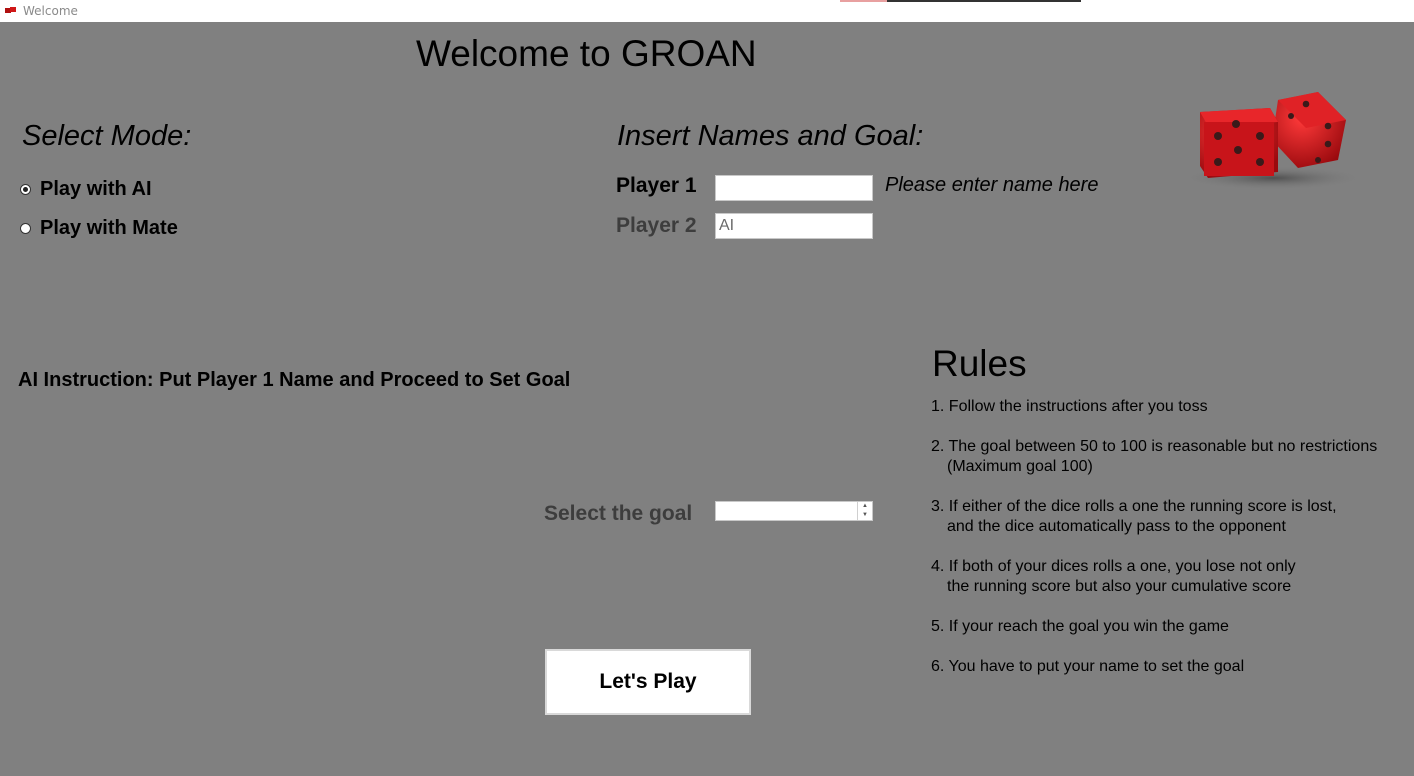  What do you see at coordinates (865, 515) in the screenshot?
I see `spinner-down-arrow-icon: ▼` at bounding box center [865, 515].